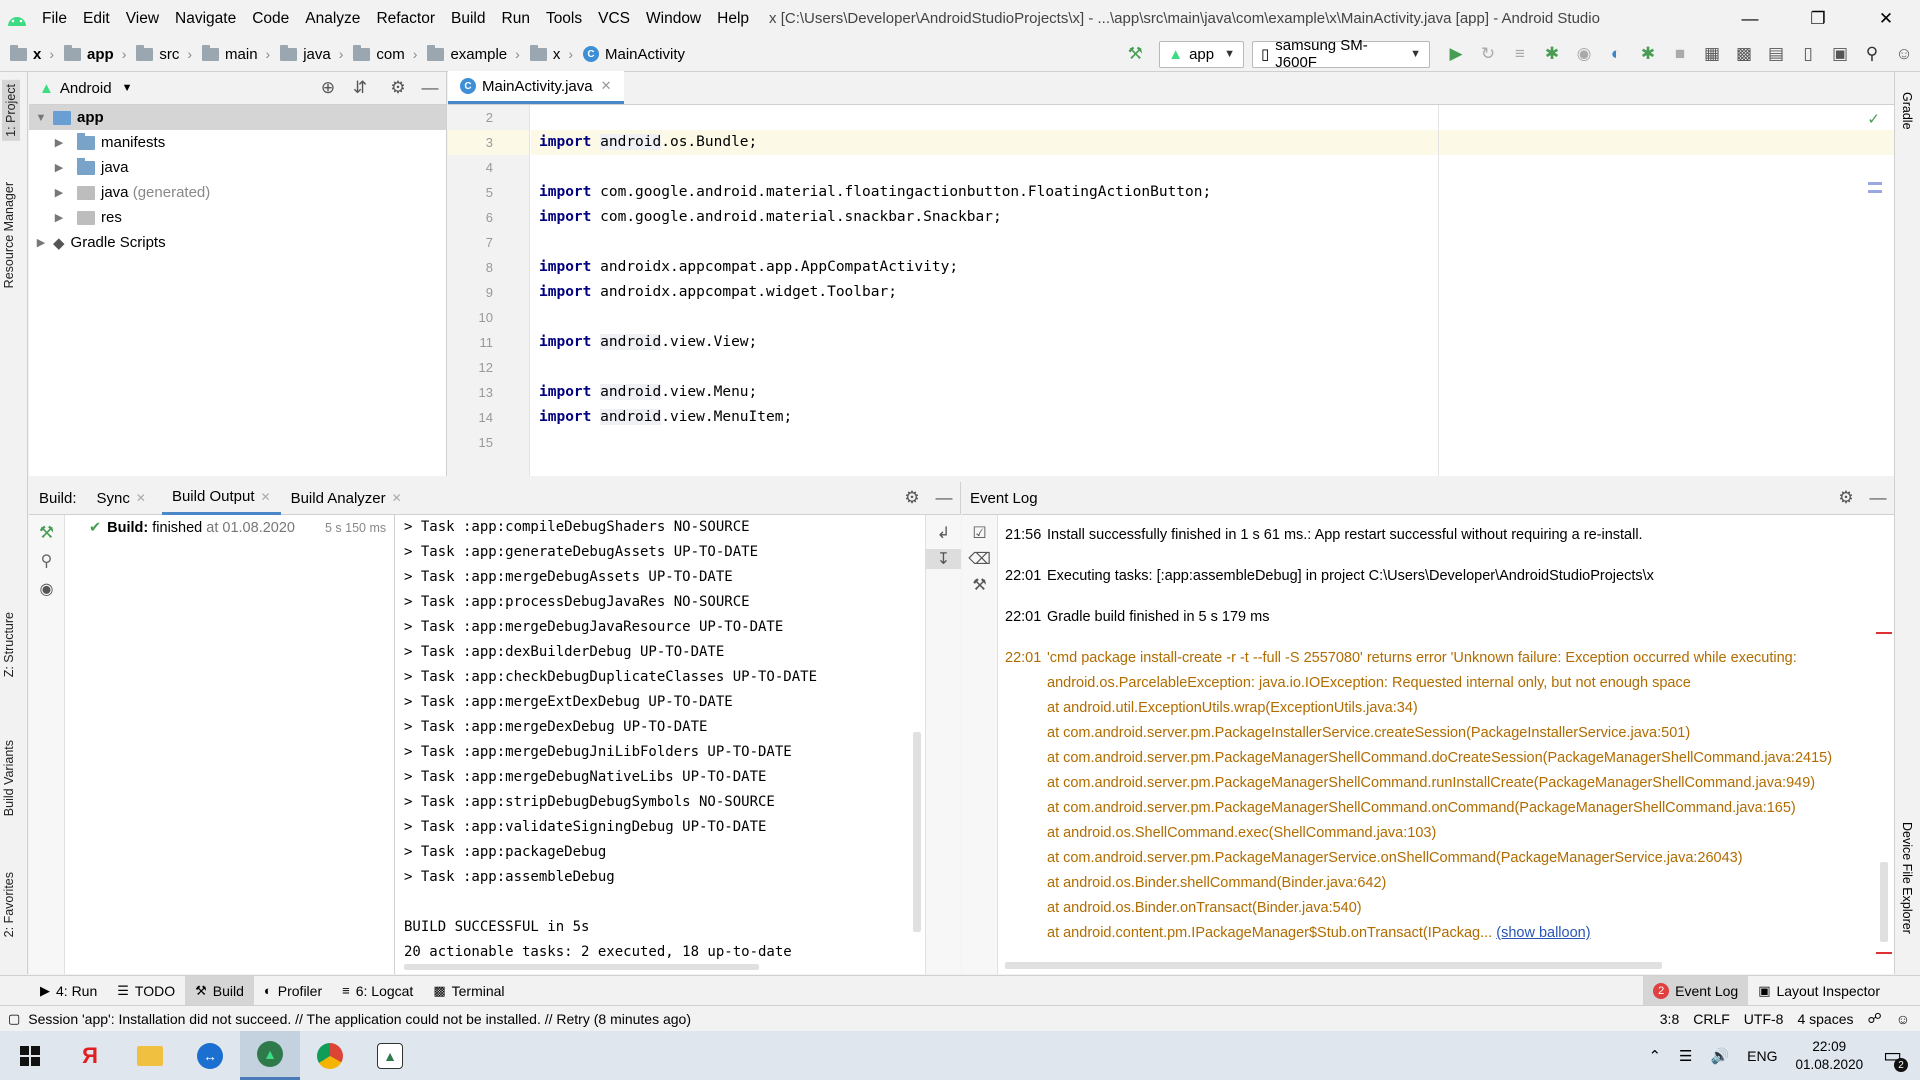 This screenshot has height=1080, width=1920. Describe the element at coordinates (1711, 1019) in the screenshot. I see `line-separator: CRLF` at that location.